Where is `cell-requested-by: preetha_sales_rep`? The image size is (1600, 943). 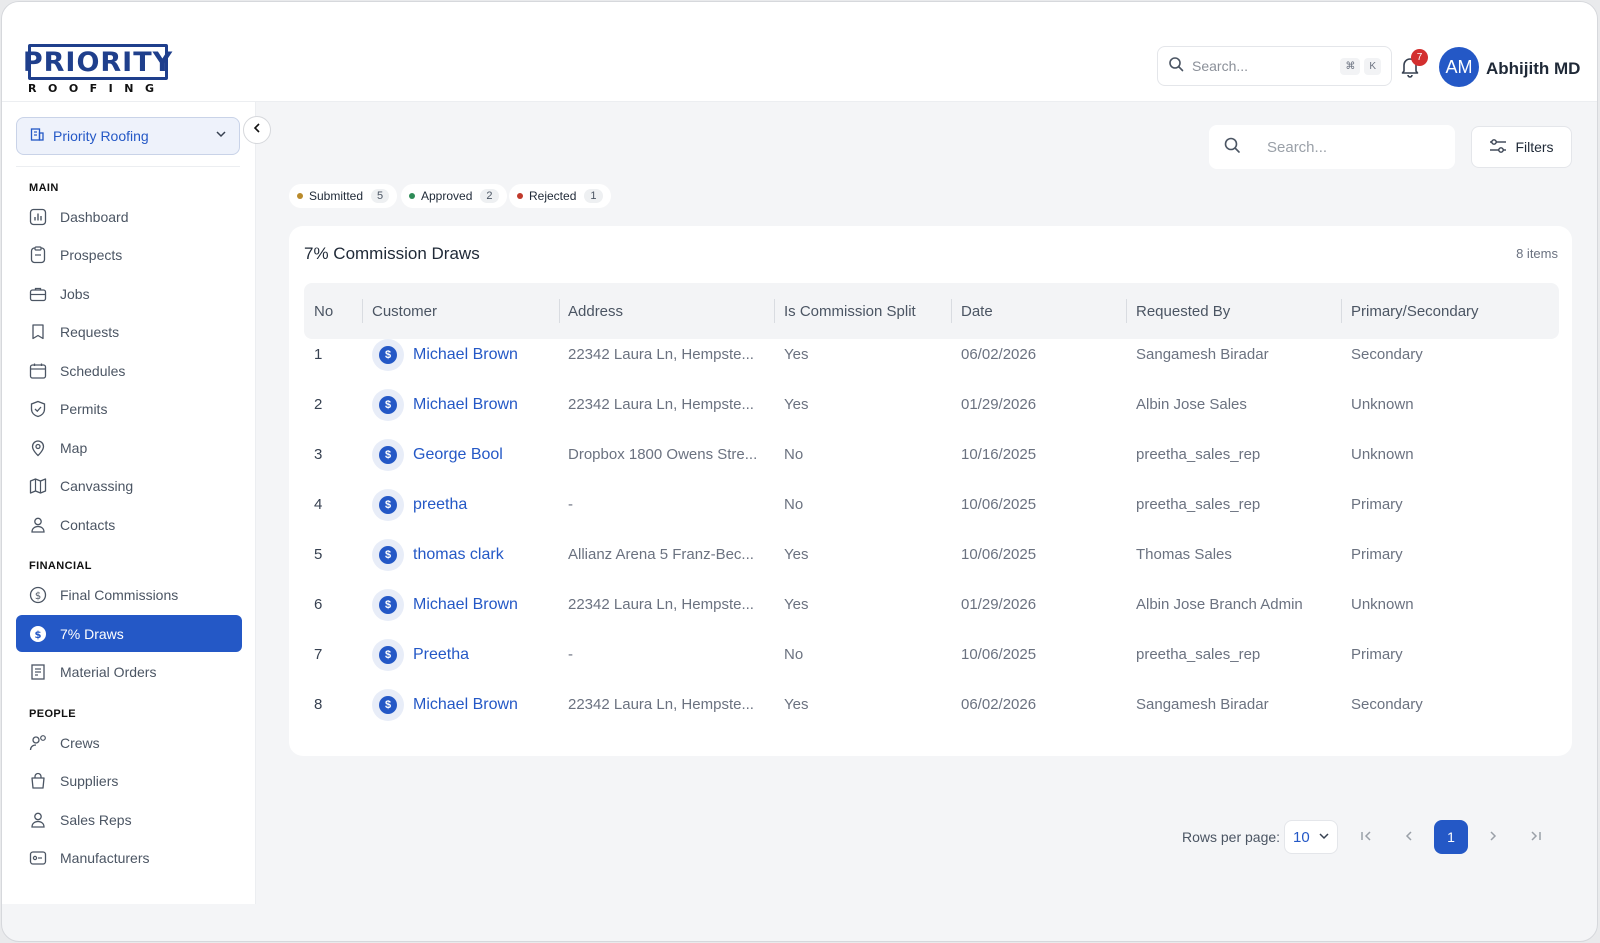
cell-requested-by: preetha_sales_rep is located at coordinates (1198, 454).